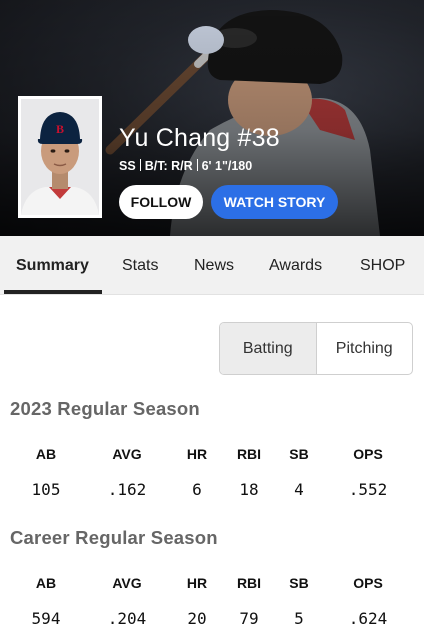  I want to click on active-tab-indicator, so click(53, 292).